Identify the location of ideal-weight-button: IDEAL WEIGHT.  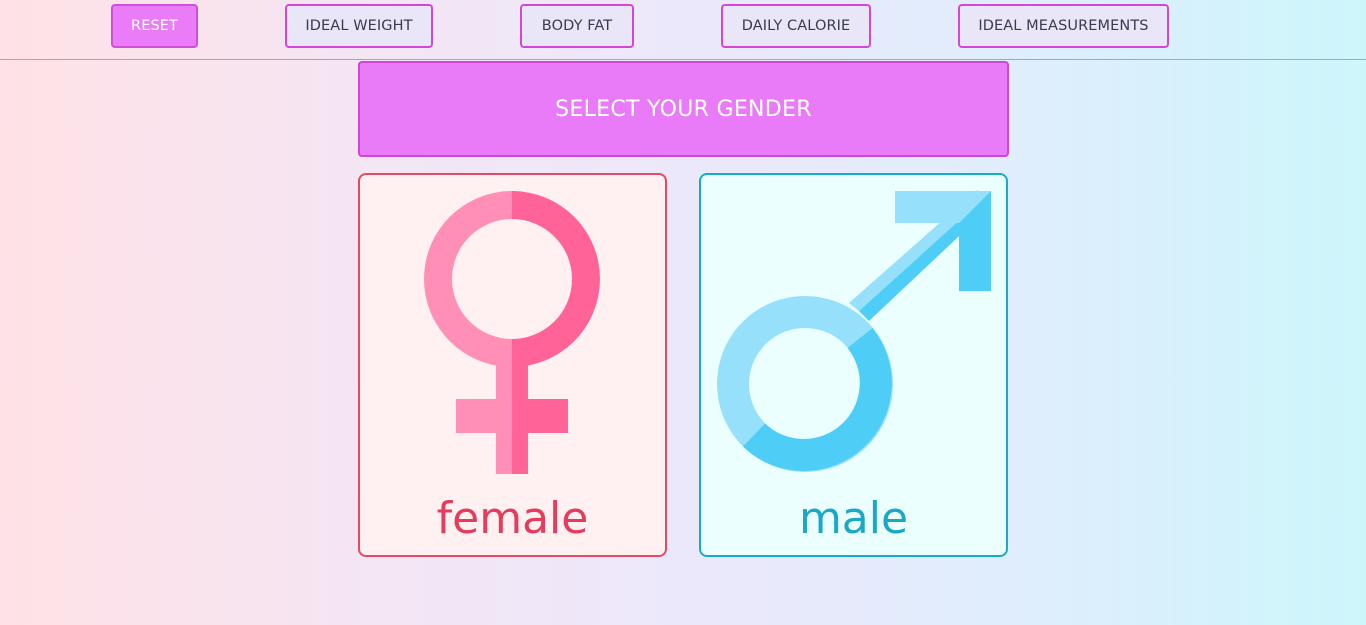
(359, 26).